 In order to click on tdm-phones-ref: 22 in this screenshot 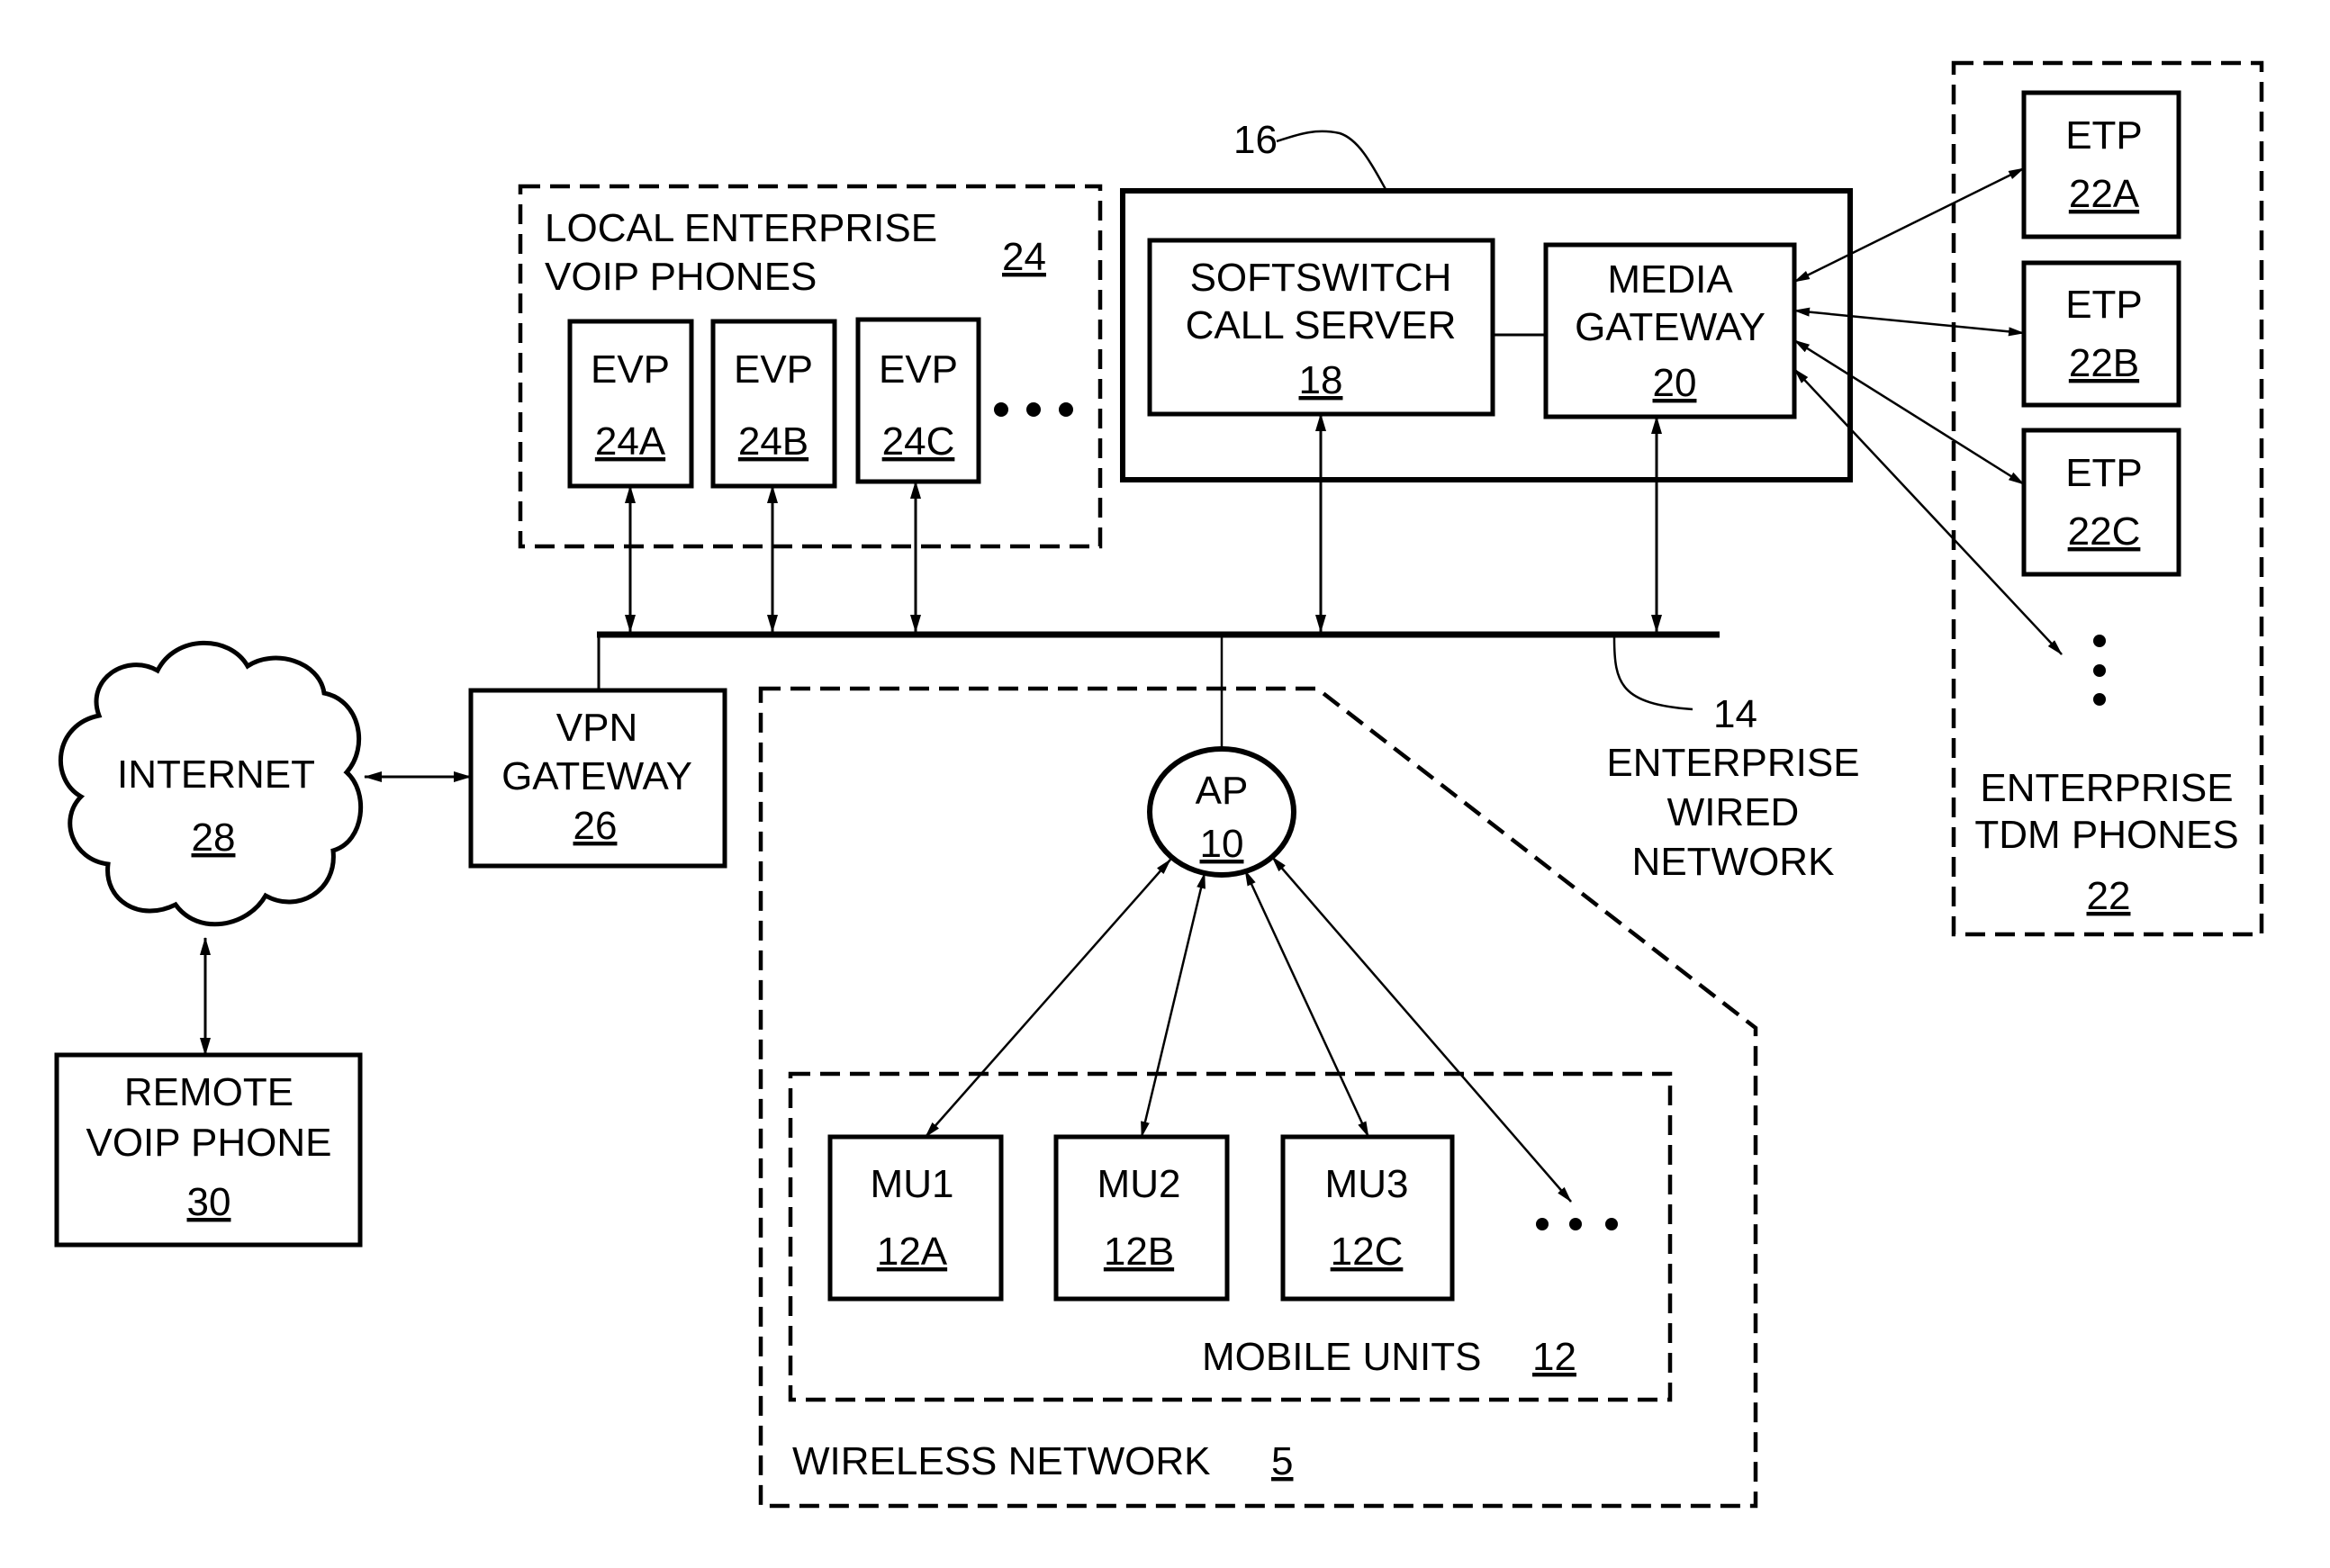, I will do `click(2109, 896)`.